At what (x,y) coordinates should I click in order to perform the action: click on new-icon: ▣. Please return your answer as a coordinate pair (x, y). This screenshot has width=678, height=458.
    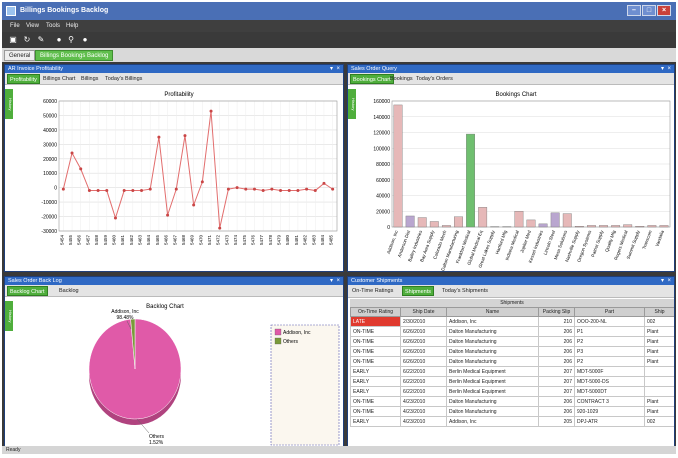
    Looking at the image, I should click on (13, 40).